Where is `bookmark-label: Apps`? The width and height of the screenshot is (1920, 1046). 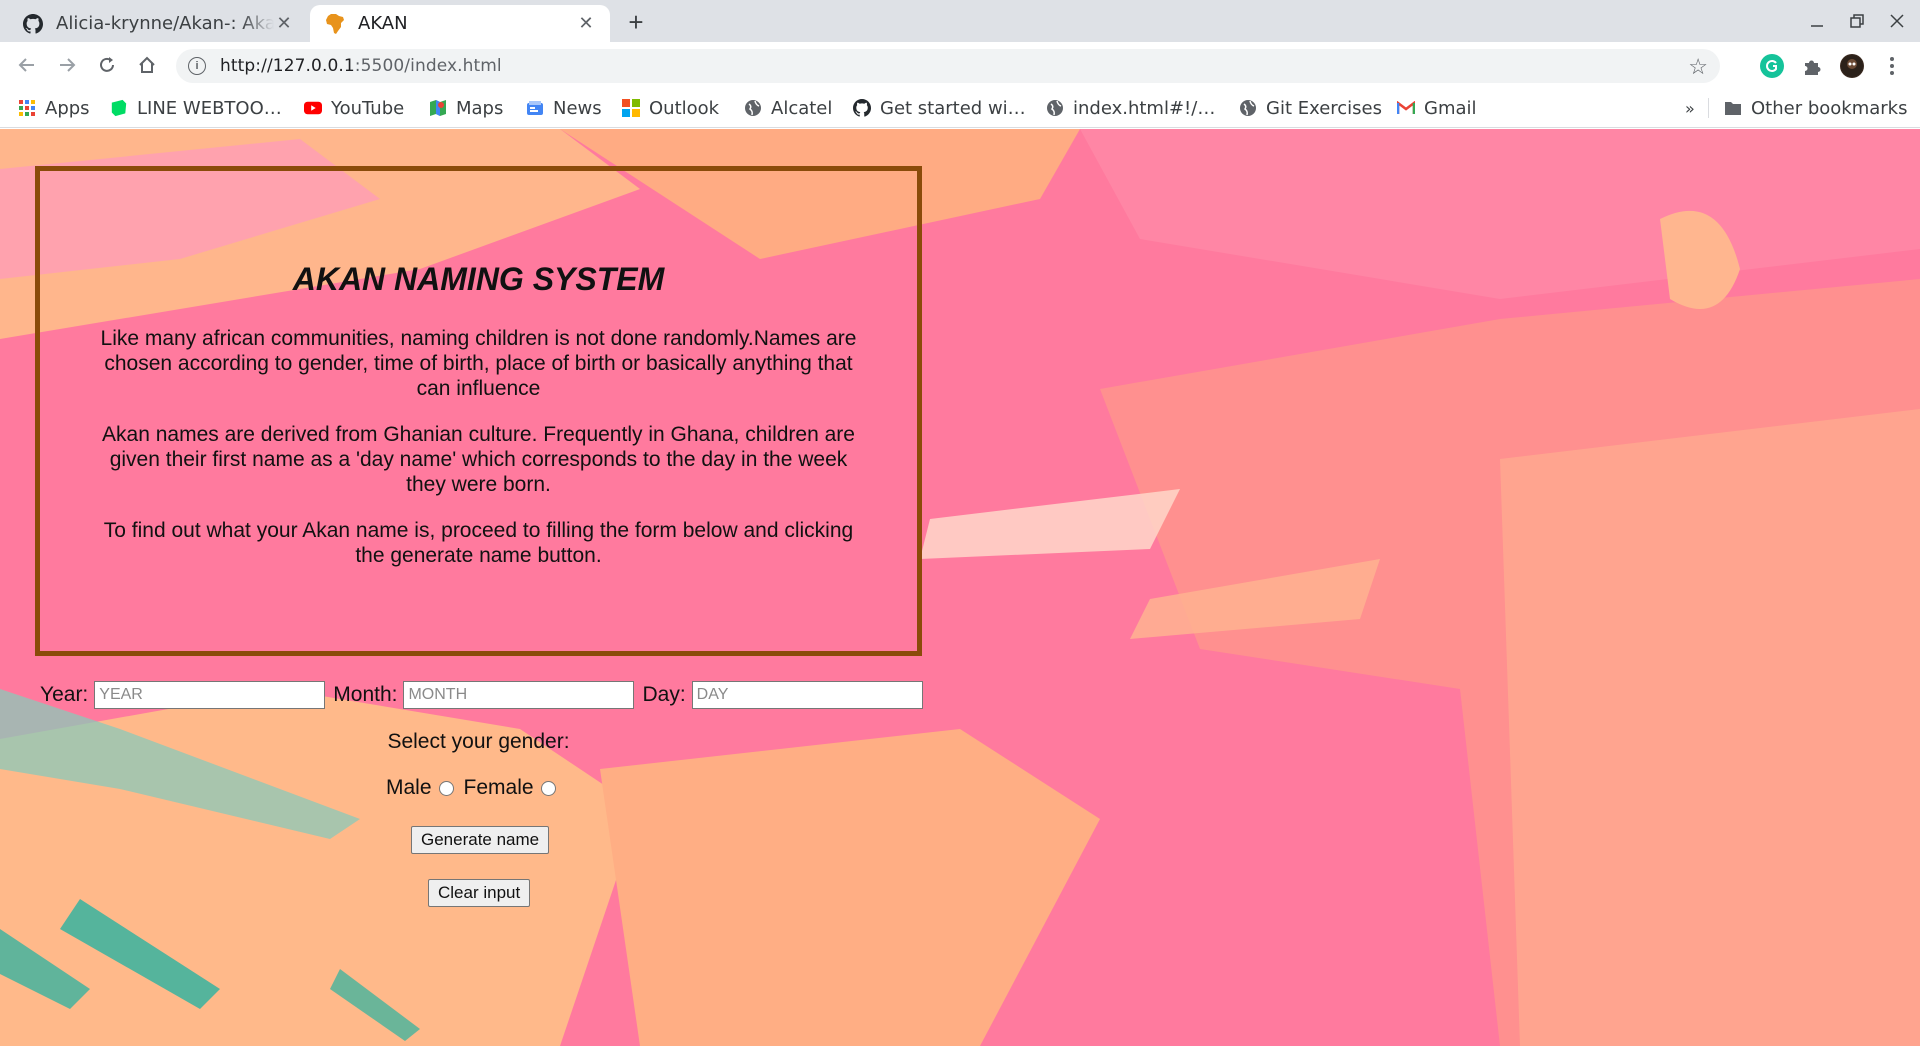
bookmark-label: Apps is located at coordinates (67, 108).